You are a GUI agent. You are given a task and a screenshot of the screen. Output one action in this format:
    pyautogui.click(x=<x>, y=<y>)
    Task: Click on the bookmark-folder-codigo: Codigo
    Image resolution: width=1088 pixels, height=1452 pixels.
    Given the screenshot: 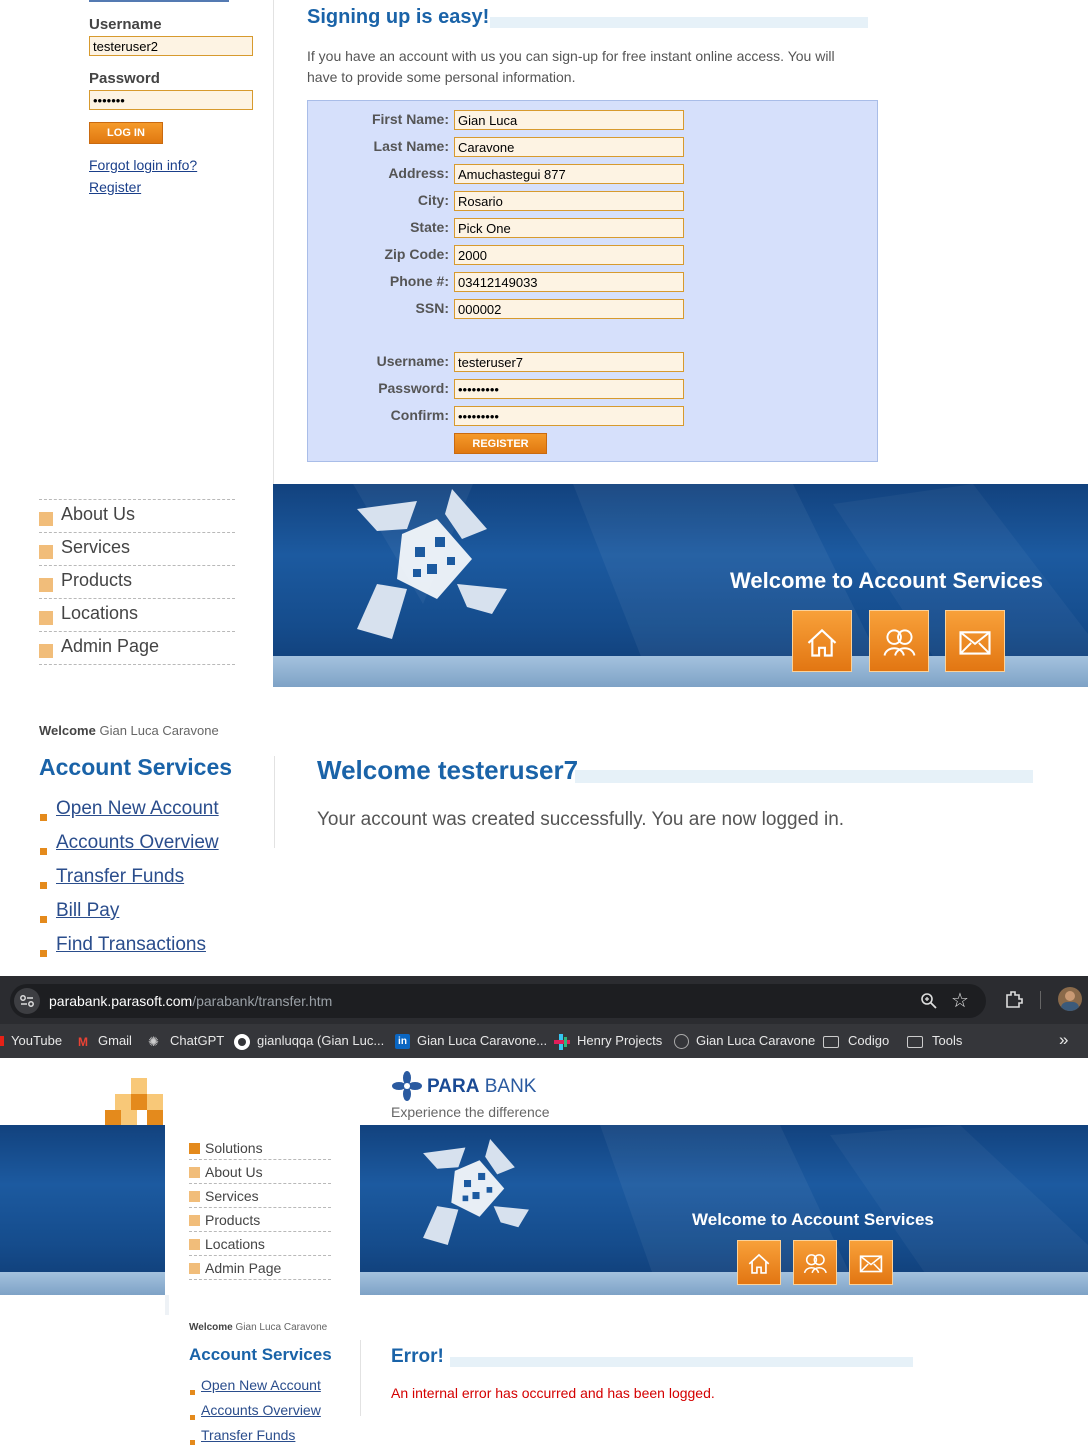 What is the action you would take?
    pyautogui.click(x=868, y=1040)
    